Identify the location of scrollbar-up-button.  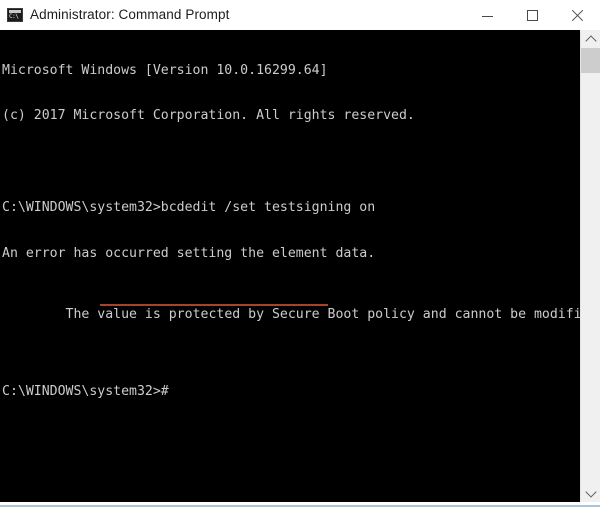
(590, 39).